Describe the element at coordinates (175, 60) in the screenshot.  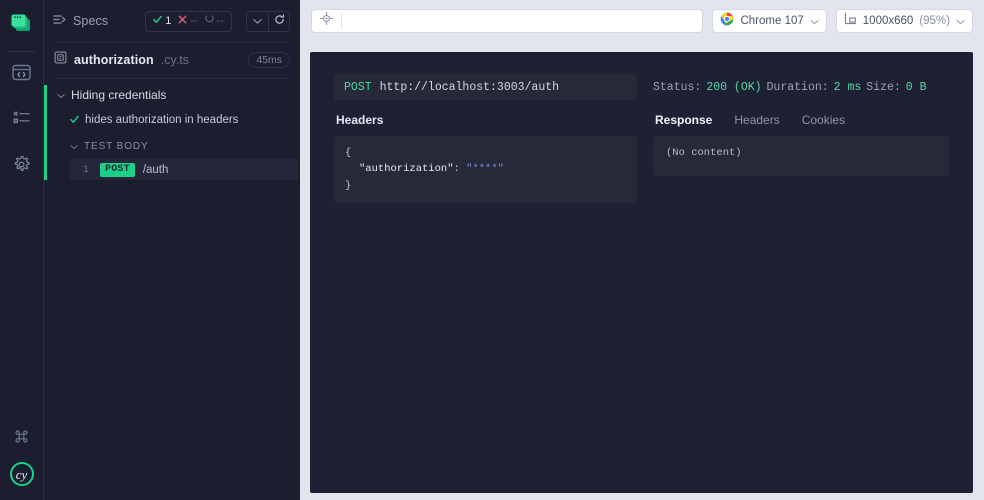
I see `spec-file-extension: .cy.ts` at that location.